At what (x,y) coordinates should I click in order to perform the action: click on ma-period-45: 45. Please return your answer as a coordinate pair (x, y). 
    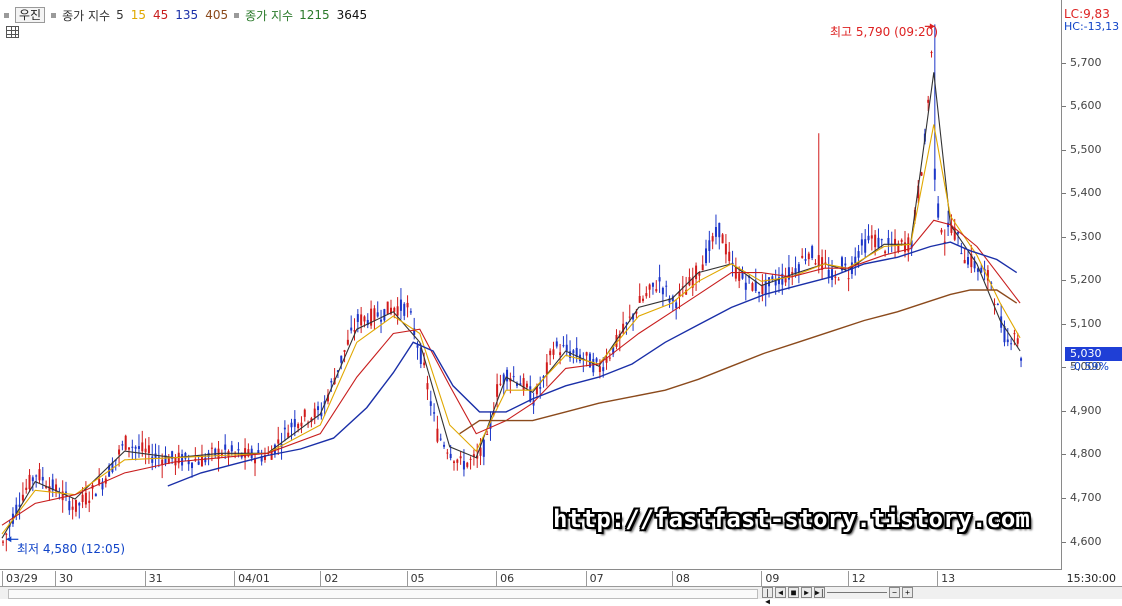
    Looking at the image, I should click on (160, 15).